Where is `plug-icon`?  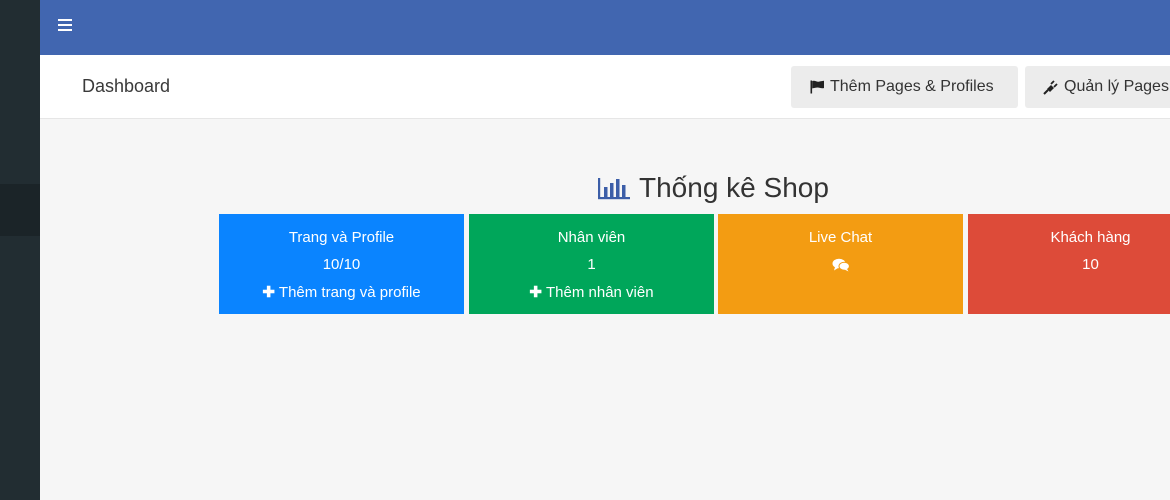 plug-icon is located at coordinates (1051, 87).